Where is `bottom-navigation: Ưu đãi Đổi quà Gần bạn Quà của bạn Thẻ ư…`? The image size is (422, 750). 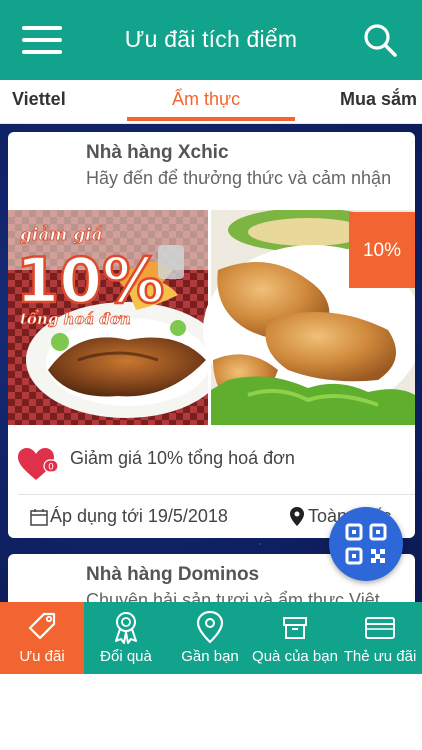 bottom-navigation: Ưu đãi Đổi quà Gần bạn Quà của bạn Thẻ ư… is located at coordinates (211, 638).